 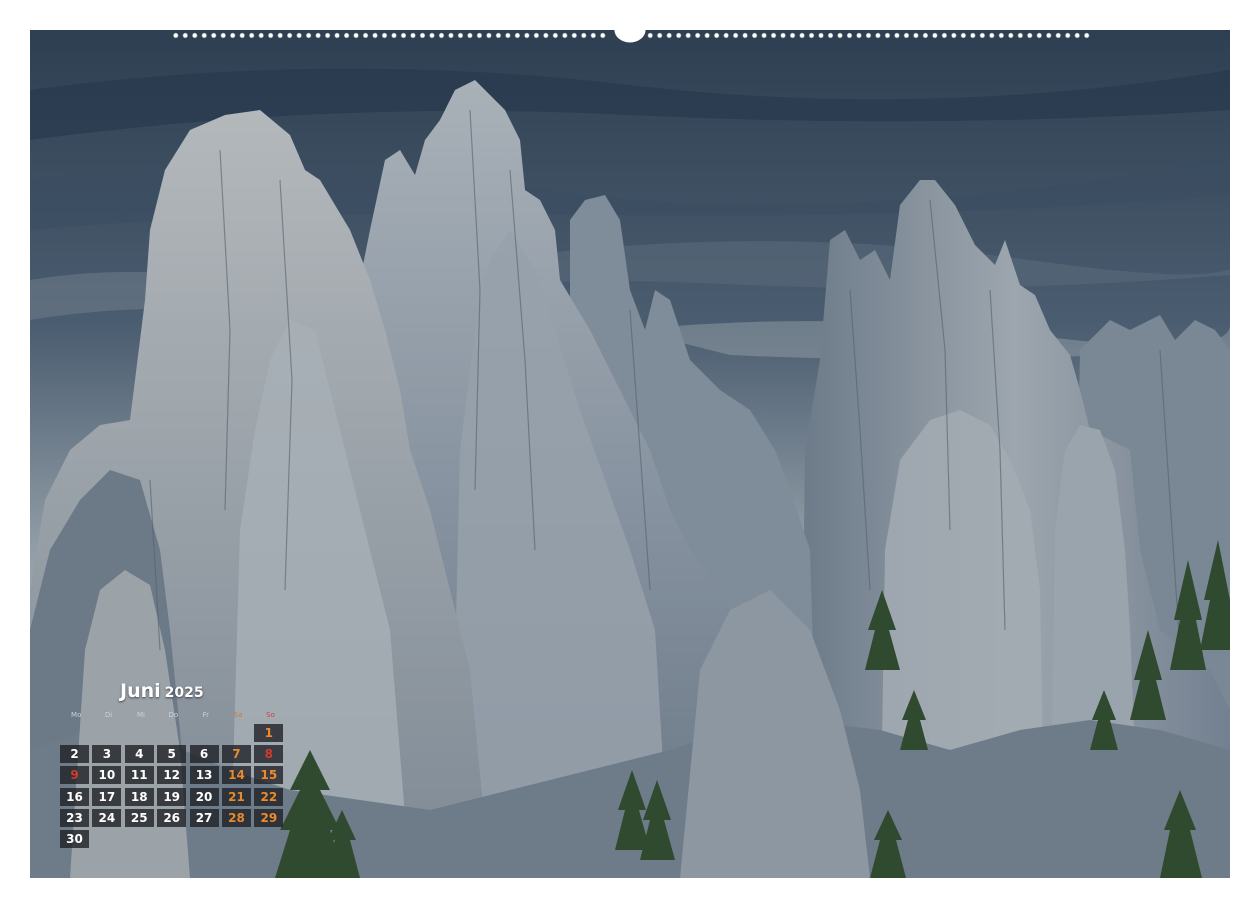 I want to click on day-cell: 12, so click(x=172, y=775).